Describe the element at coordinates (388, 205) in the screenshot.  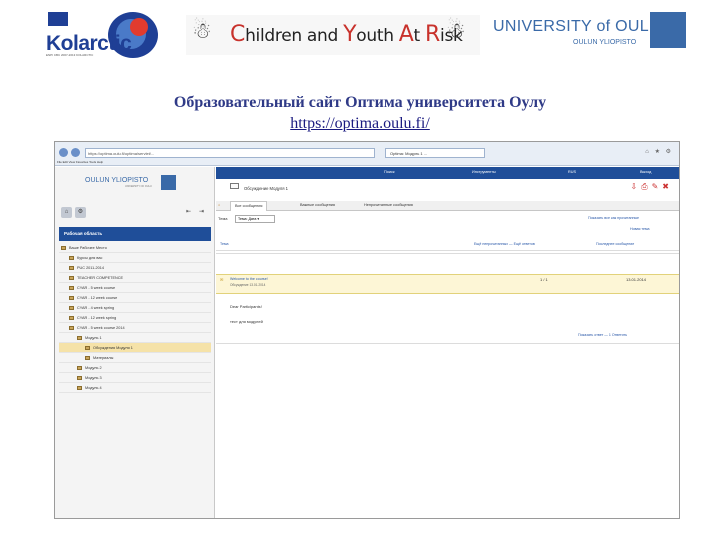
I see `tab-unread: Непрочитанные сообщения` at that location.